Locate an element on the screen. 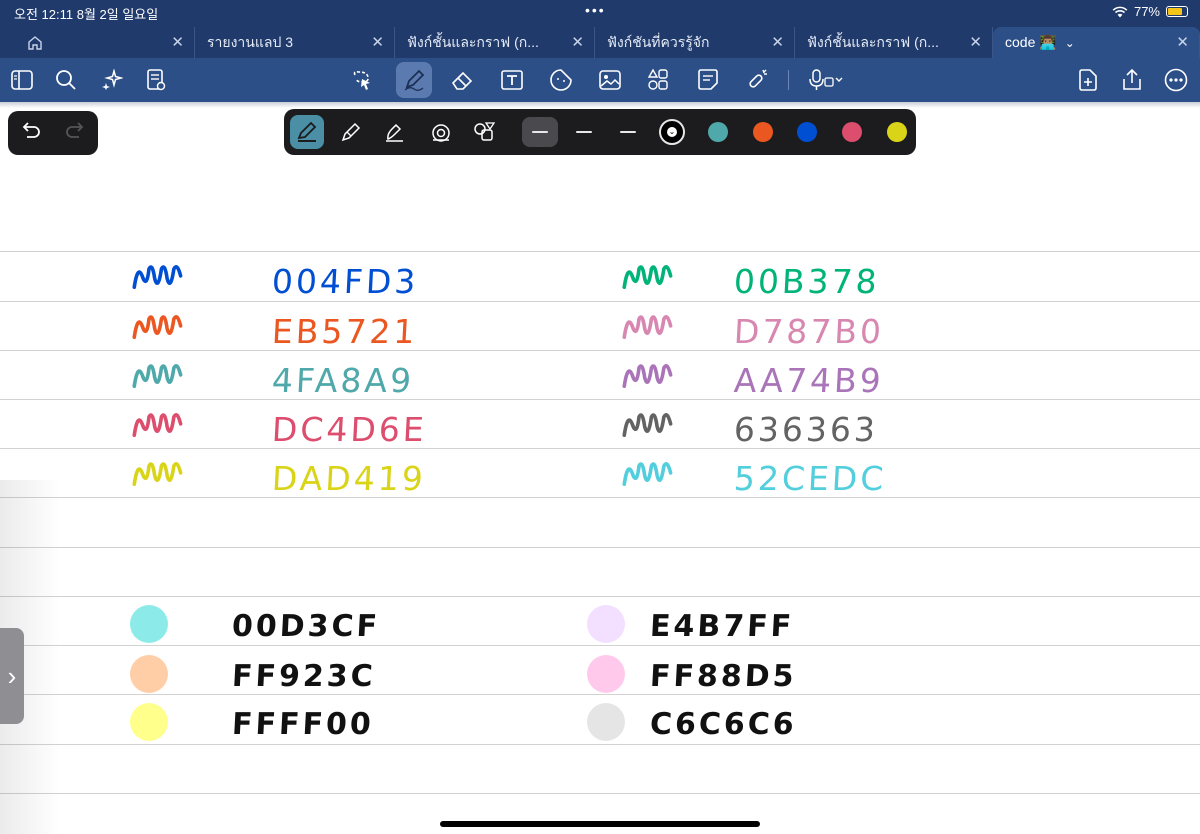  share-button is located at coordinates (1132, 80).